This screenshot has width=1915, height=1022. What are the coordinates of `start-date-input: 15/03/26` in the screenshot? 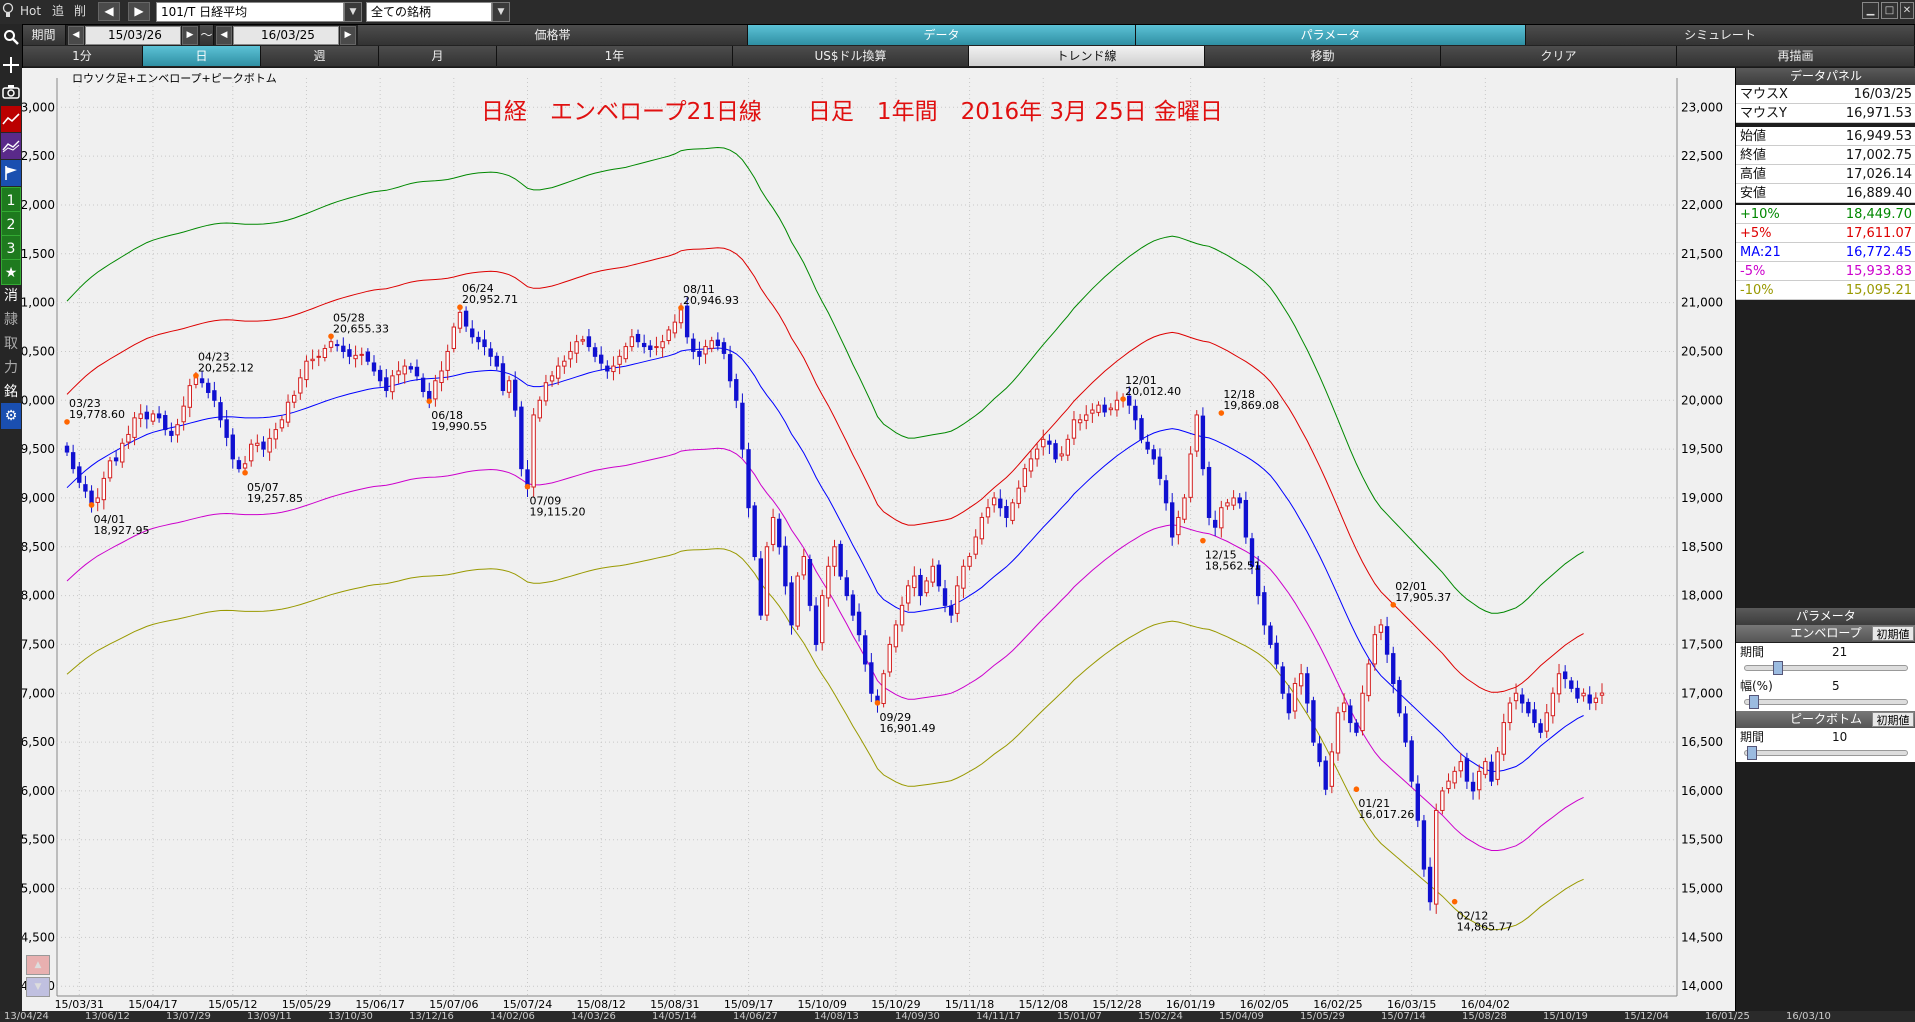 It's located at (133, 35).